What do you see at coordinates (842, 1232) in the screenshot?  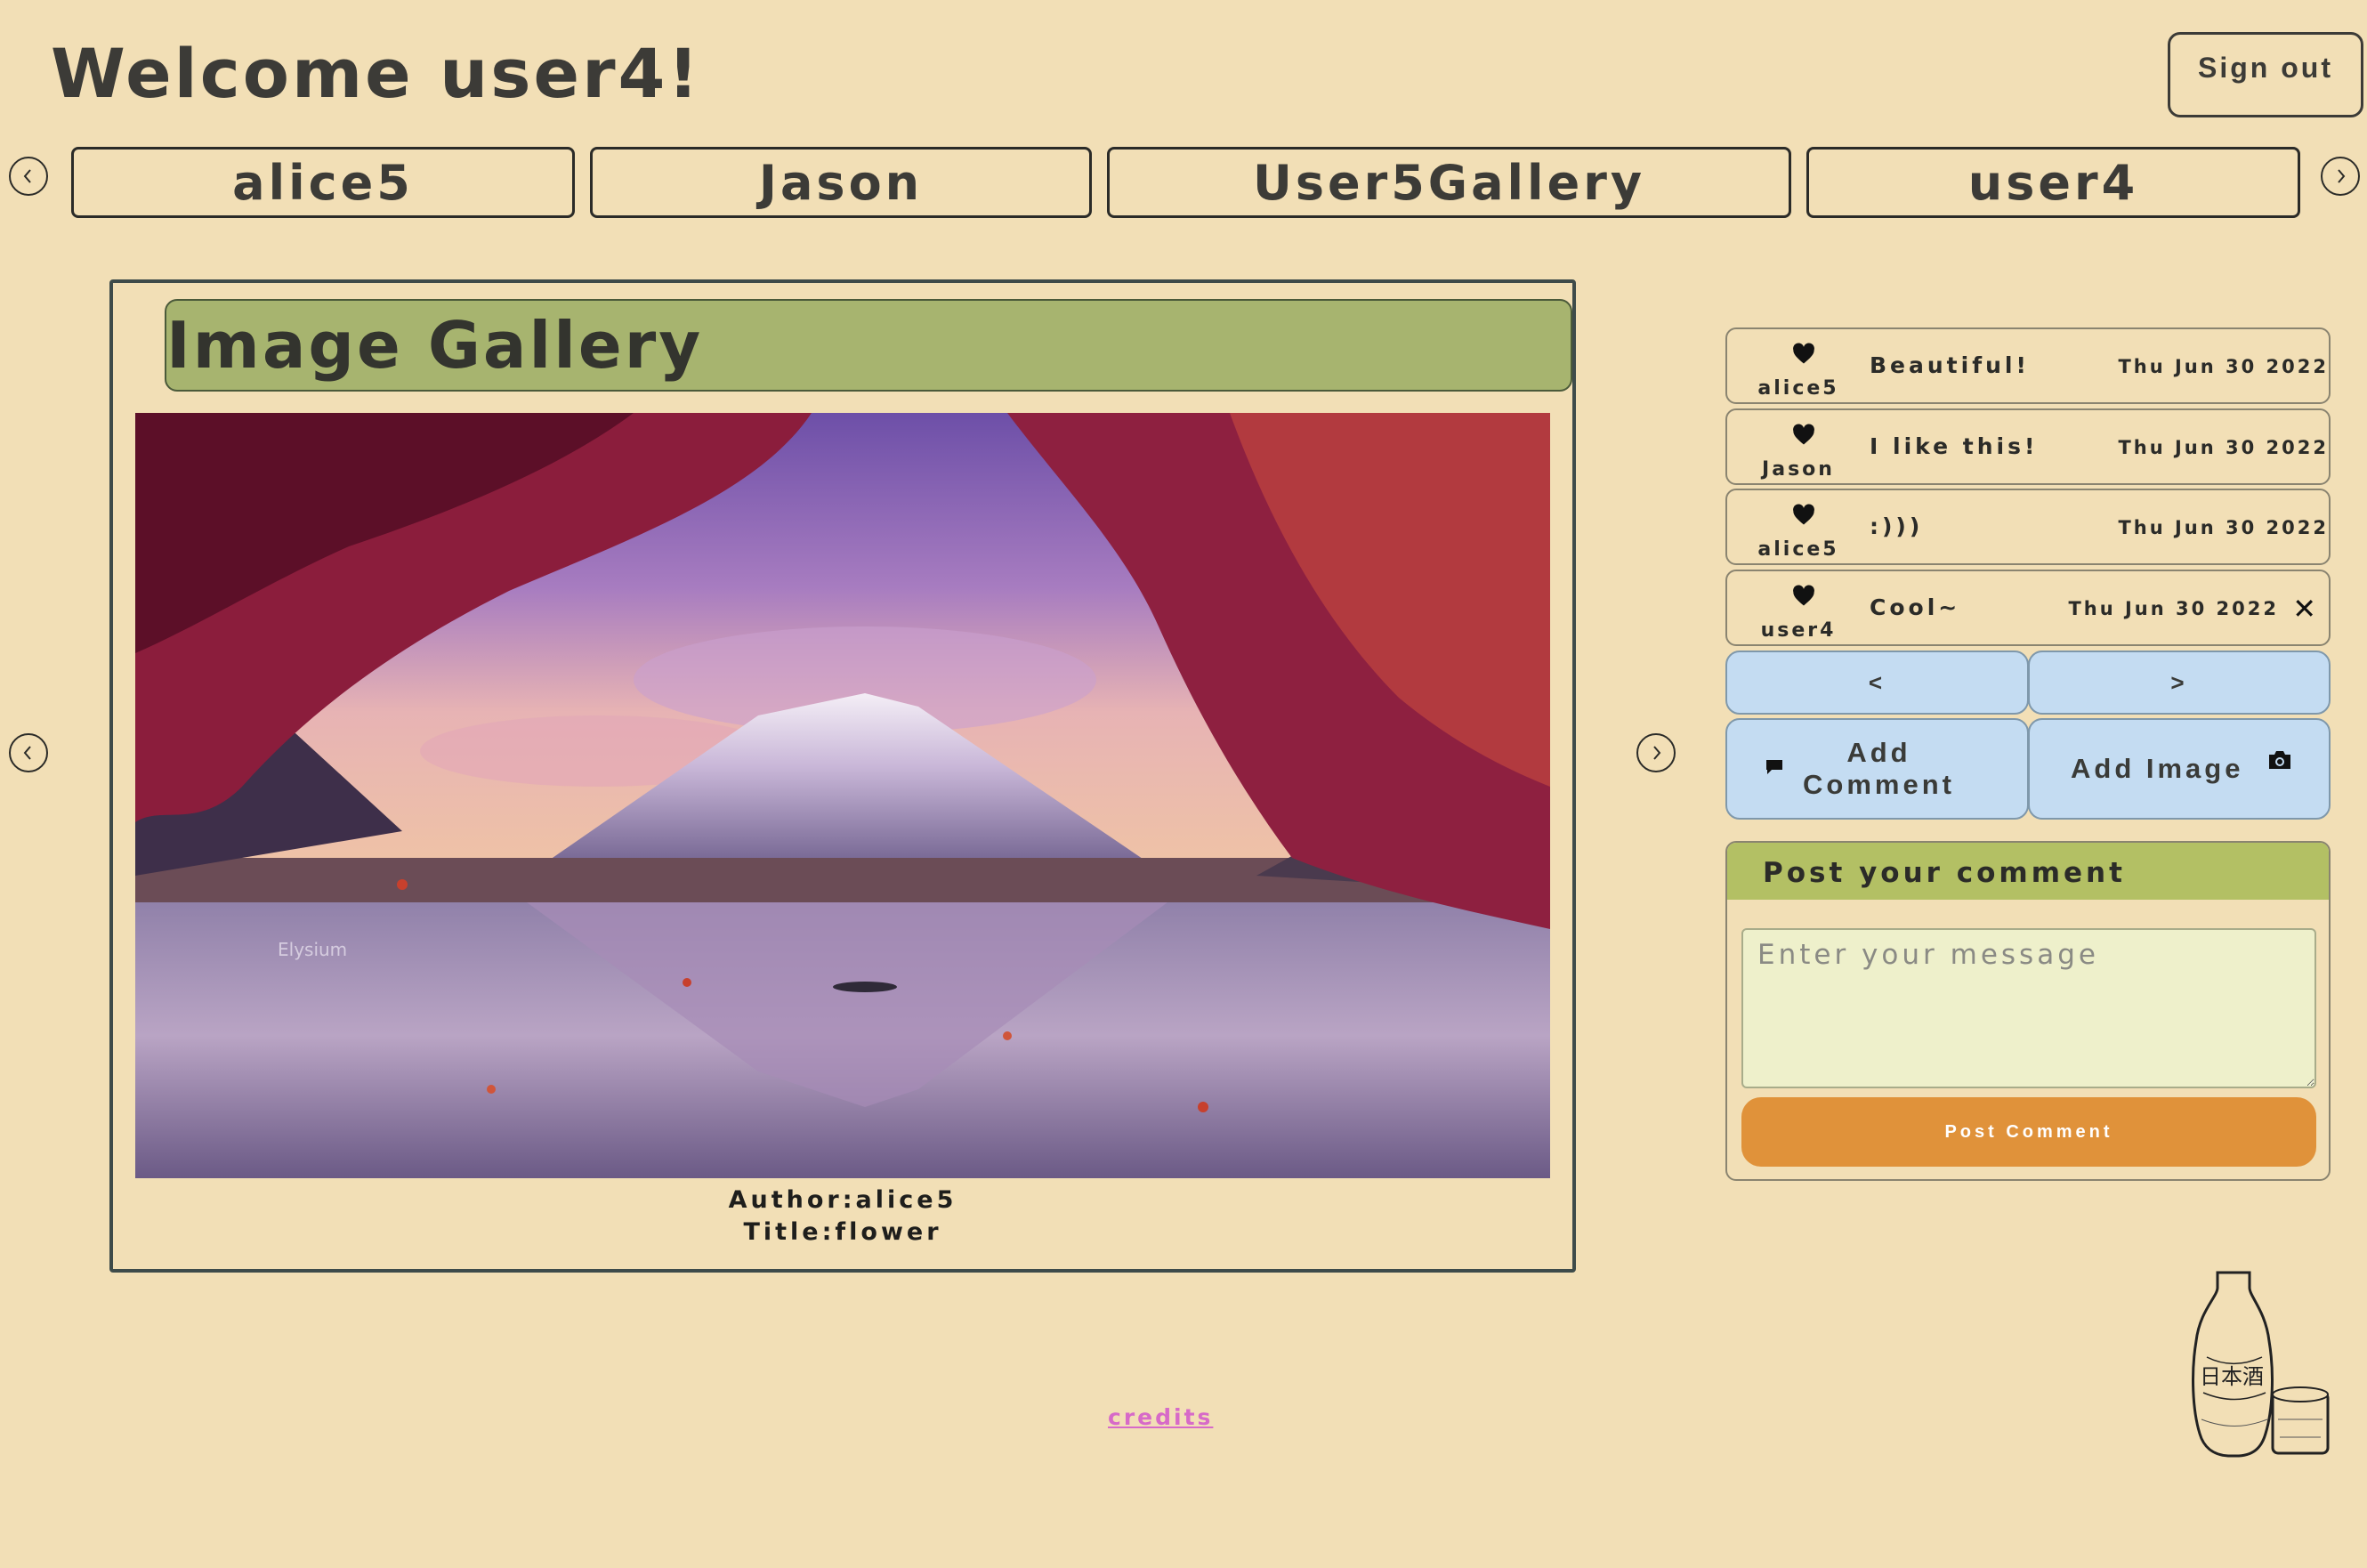 I see `image-title: Title:flower` at bounding box center [842, 1232].